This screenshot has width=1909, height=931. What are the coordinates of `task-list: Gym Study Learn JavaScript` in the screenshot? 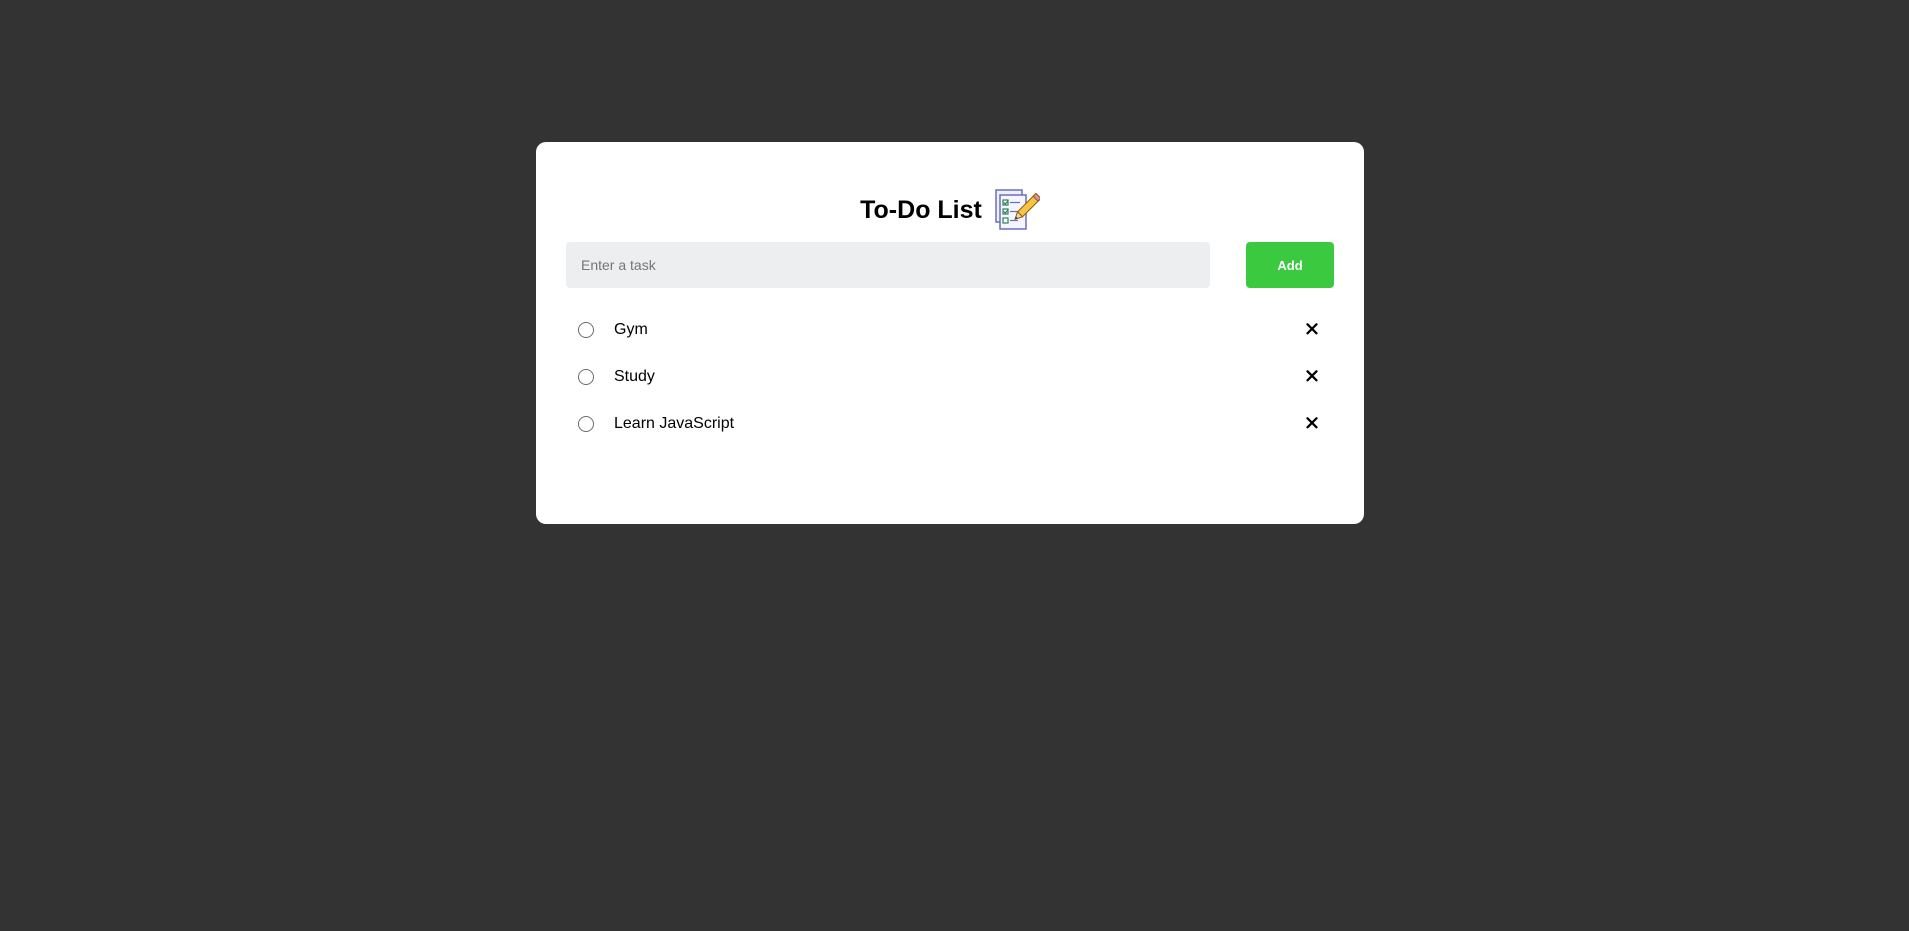 It's located at (951, 376).